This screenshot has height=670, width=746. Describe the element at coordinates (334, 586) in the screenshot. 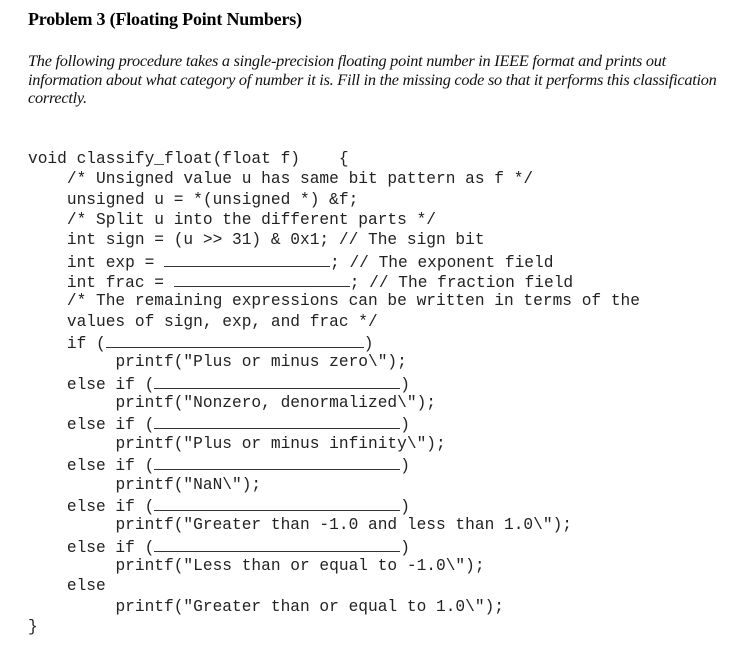

I see `else-clause: else` at that location.